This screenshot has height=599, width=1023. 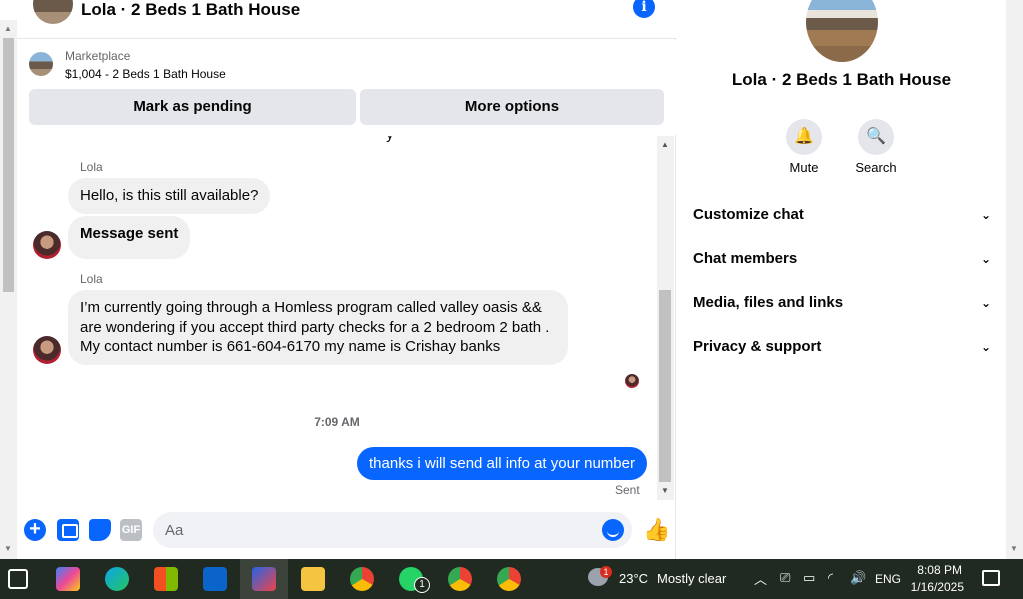 What do you see at coordinates (804, 167) in the screenshot?
I see `mute-label: Mute` at bounding box center [804, 167].